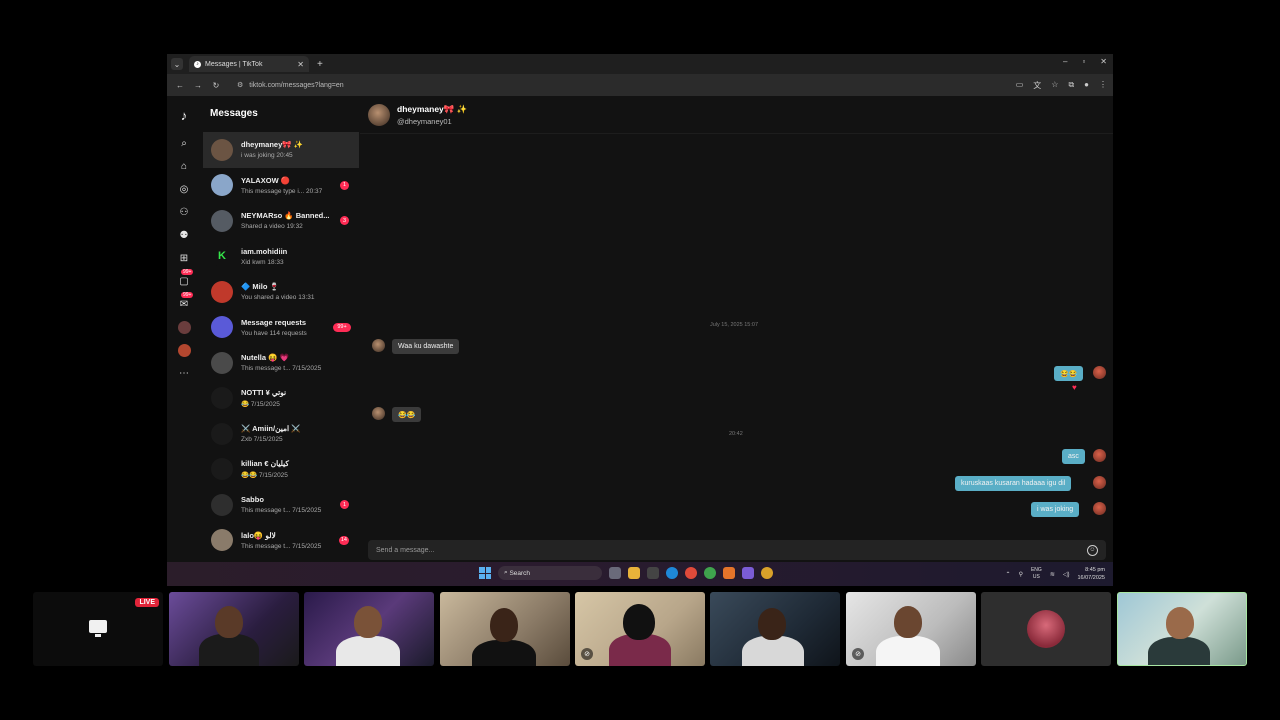  I want to click on chat-header: dheymaney🎀 ✨ @dheymaney01, so click(736, 115).